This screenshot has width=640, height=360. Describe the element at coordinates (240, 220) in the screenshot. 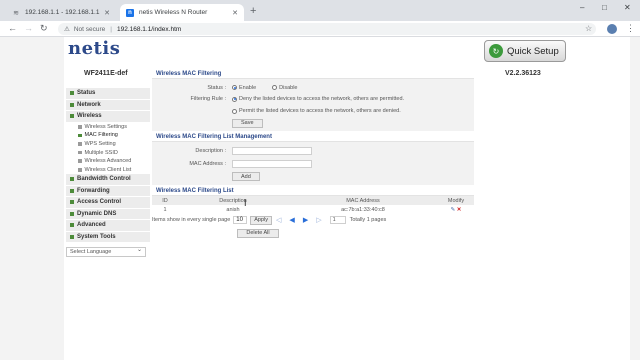

I see `per-page-input: 10` at that location.